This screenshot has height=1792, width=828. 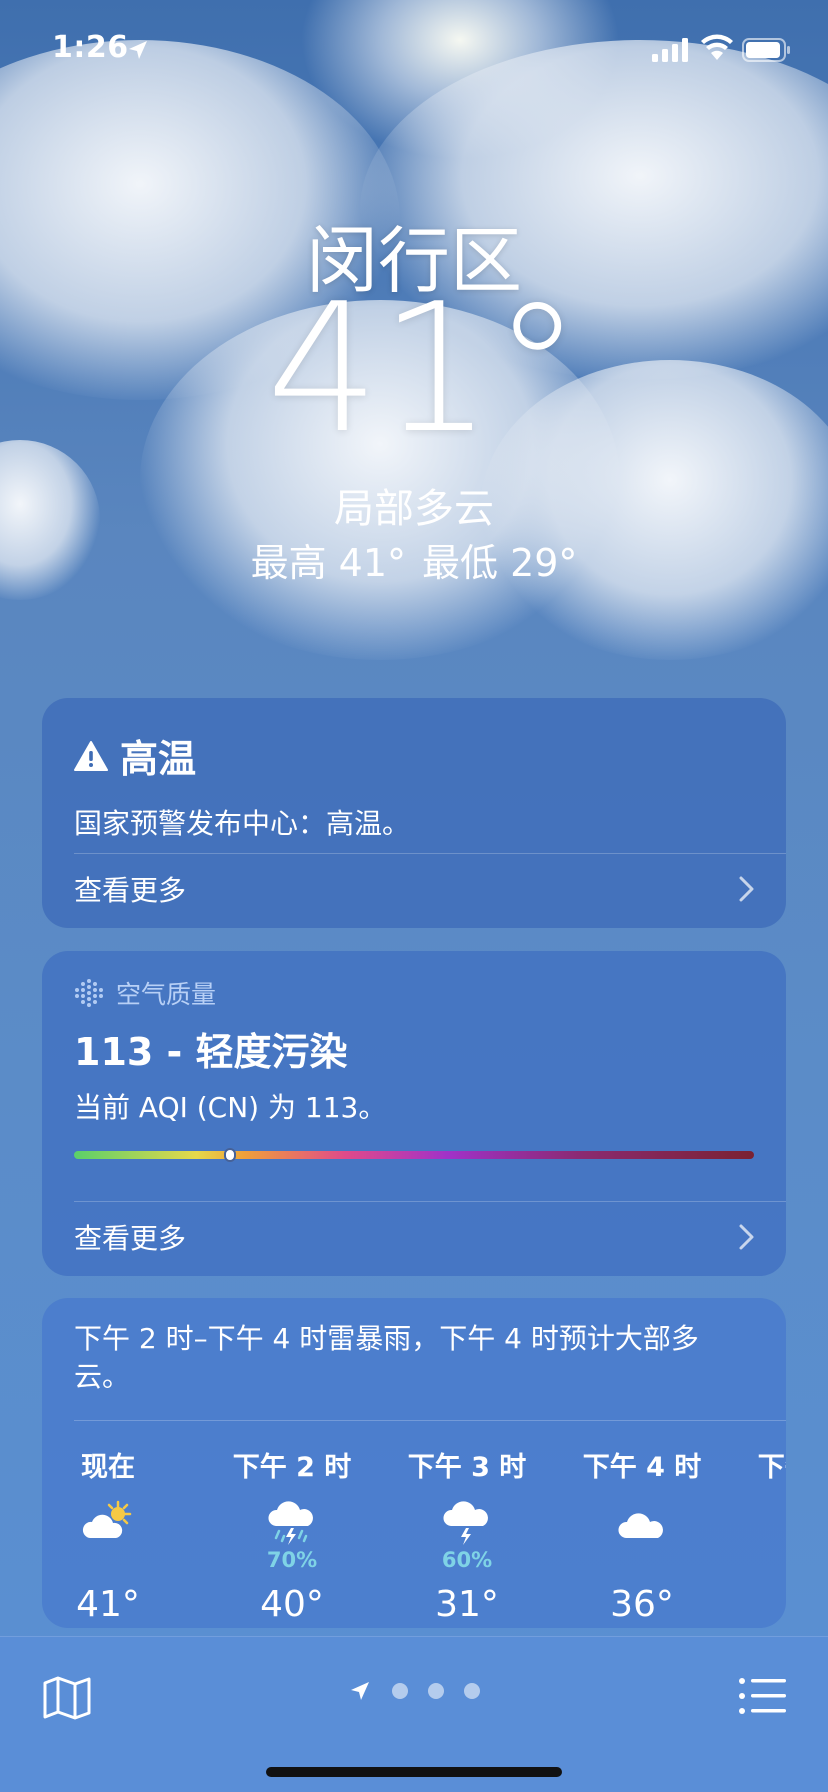 What do you see at coordinates (414, 1714) in the screenshot?
I see `bottom-toolbar` at bounding box center [414, 1714].